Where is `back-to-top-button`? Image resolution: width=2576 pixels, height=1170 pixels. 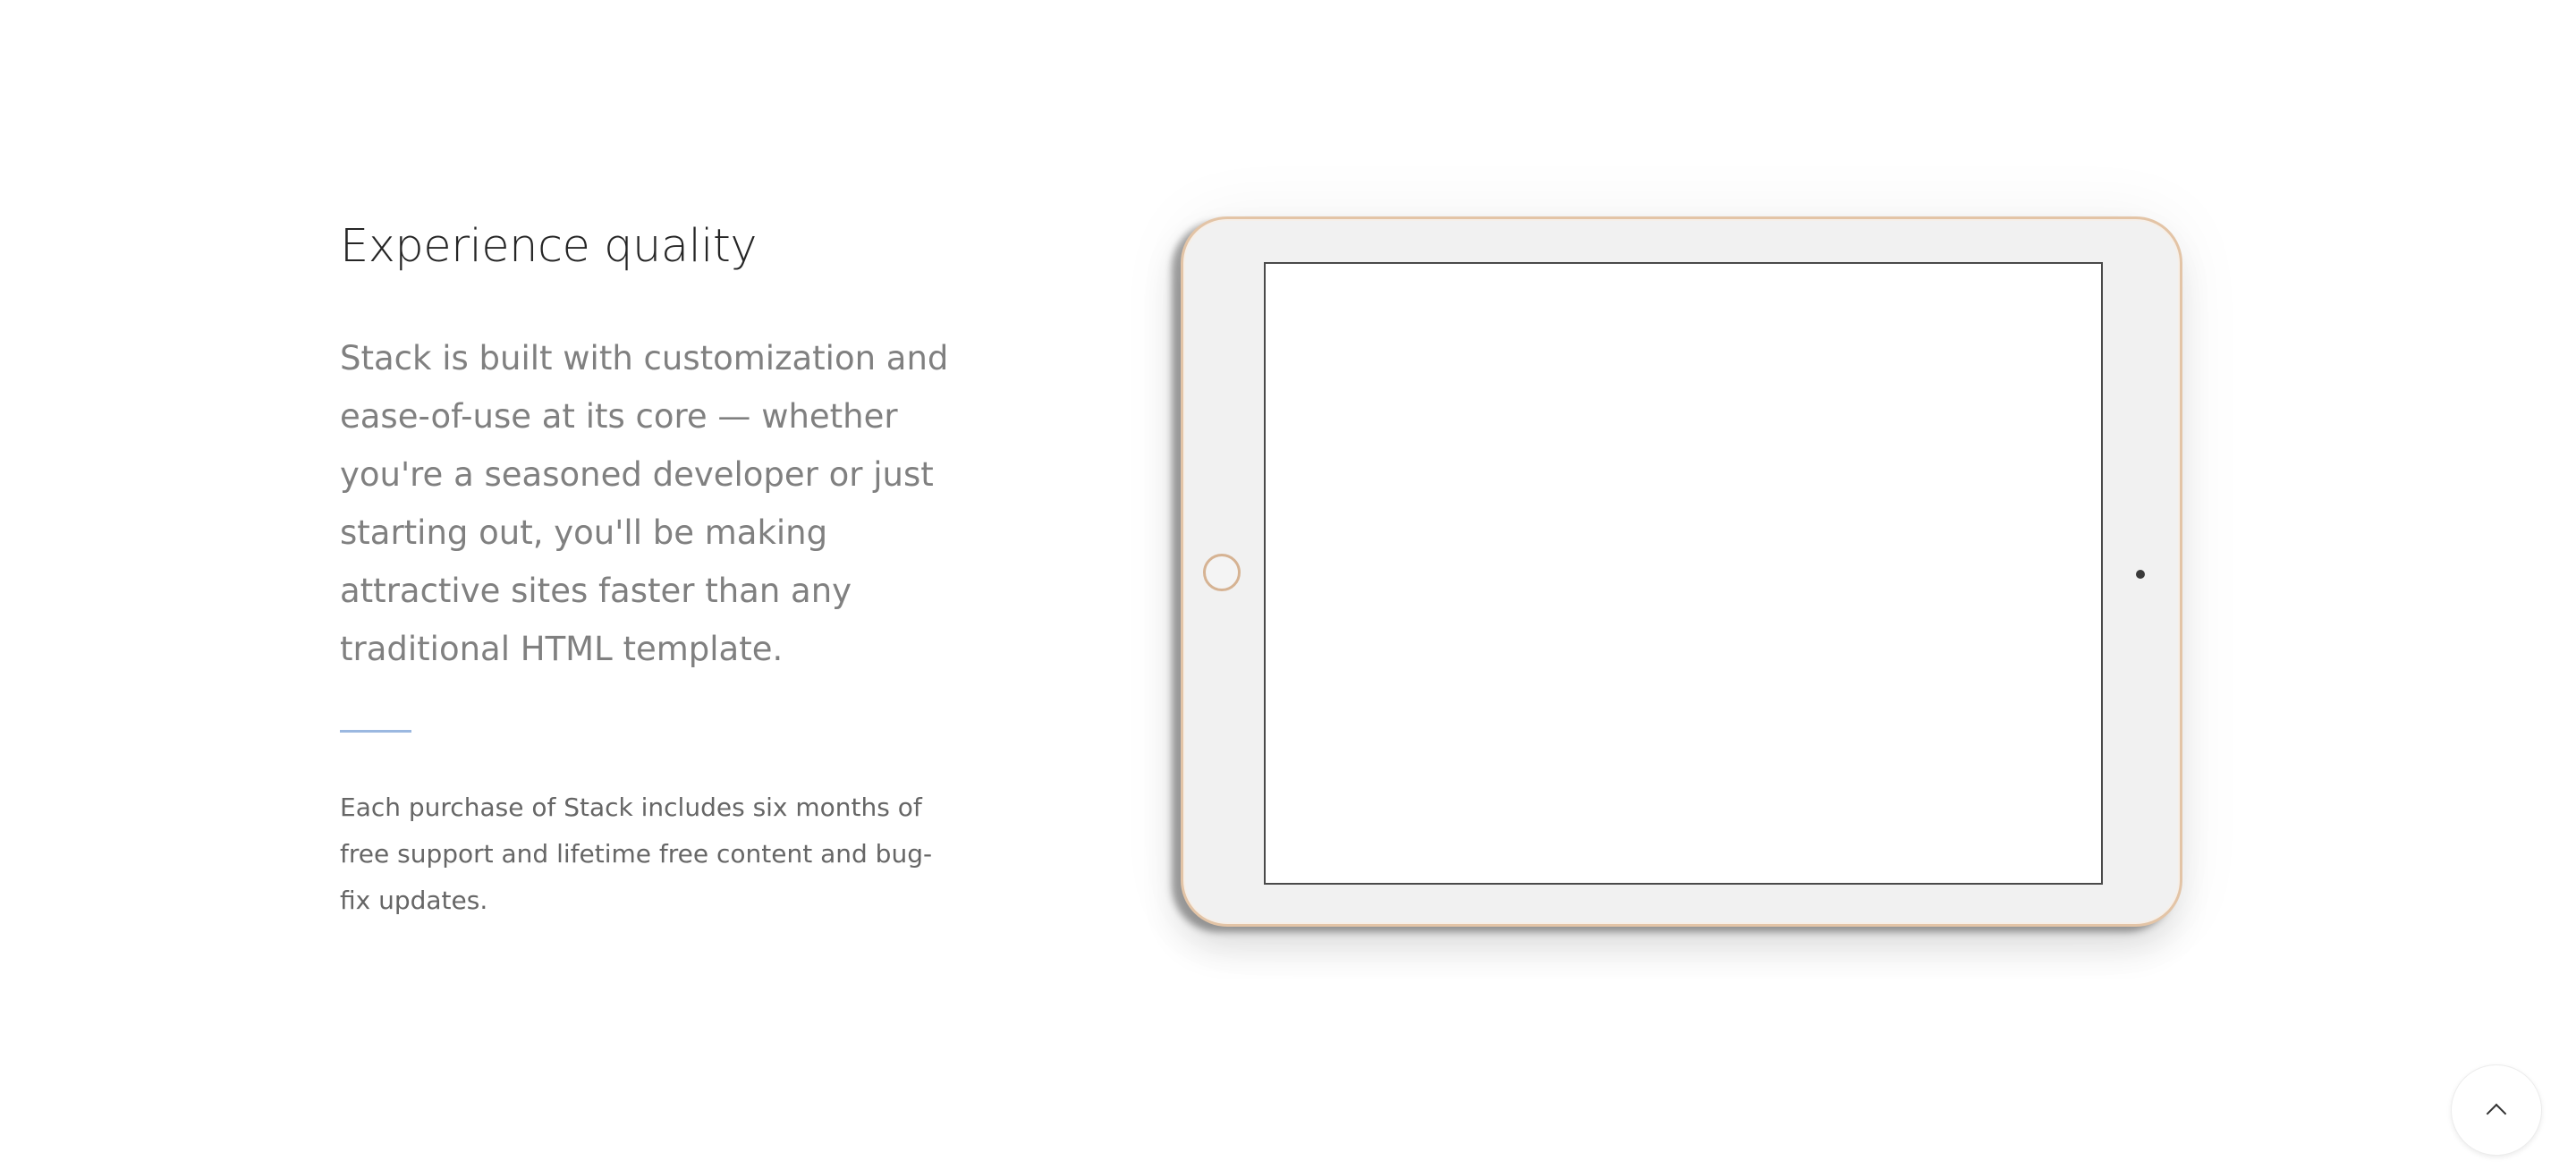 back-to-top-button is located at coordinates (2496, 1110).